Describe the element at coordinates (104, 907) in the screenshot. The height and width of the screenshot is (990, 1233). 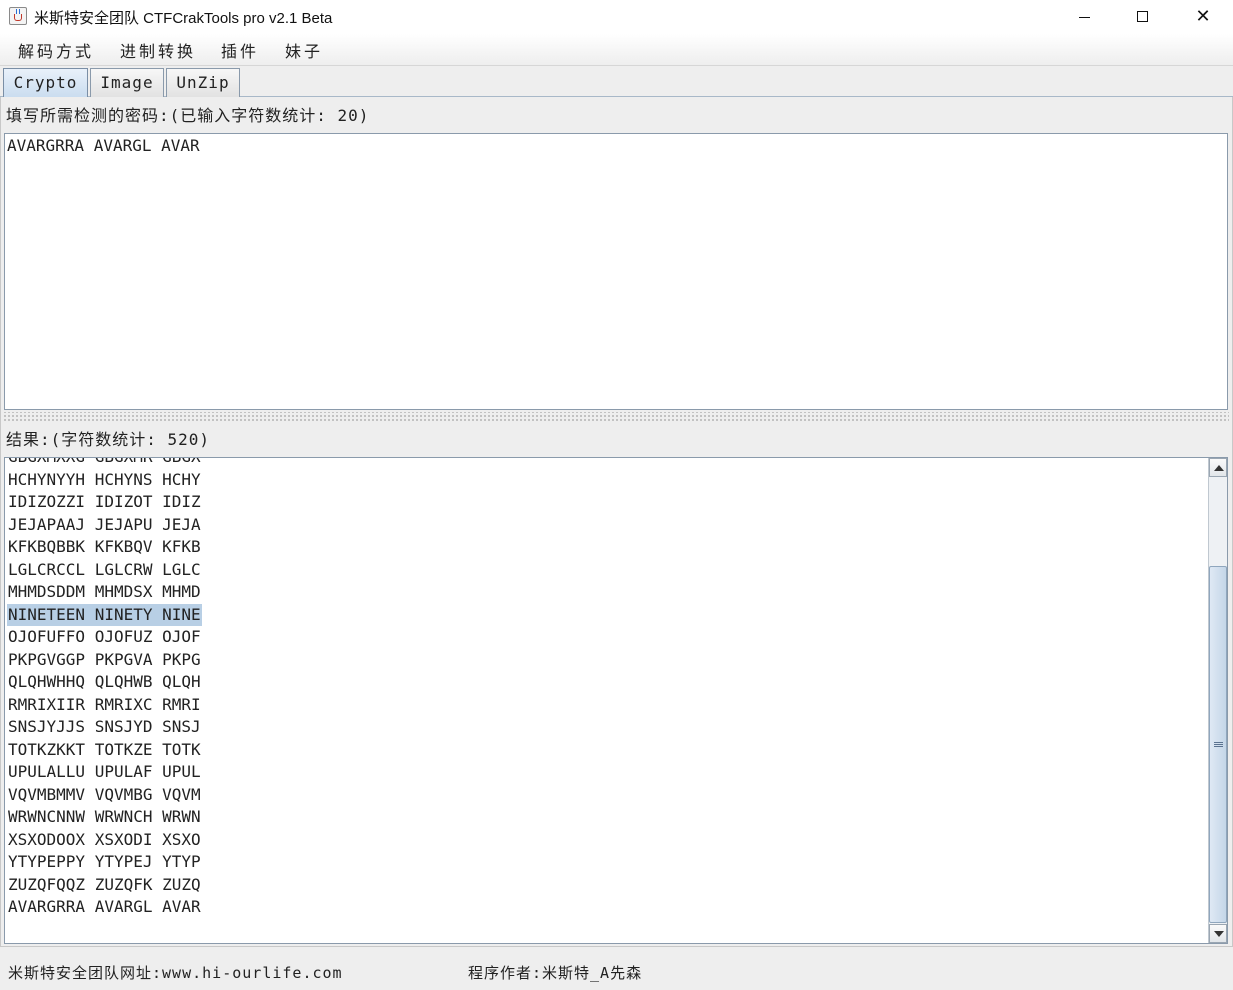
I see `result-line: AVARGRRA AVARGL AVAR` at that location.